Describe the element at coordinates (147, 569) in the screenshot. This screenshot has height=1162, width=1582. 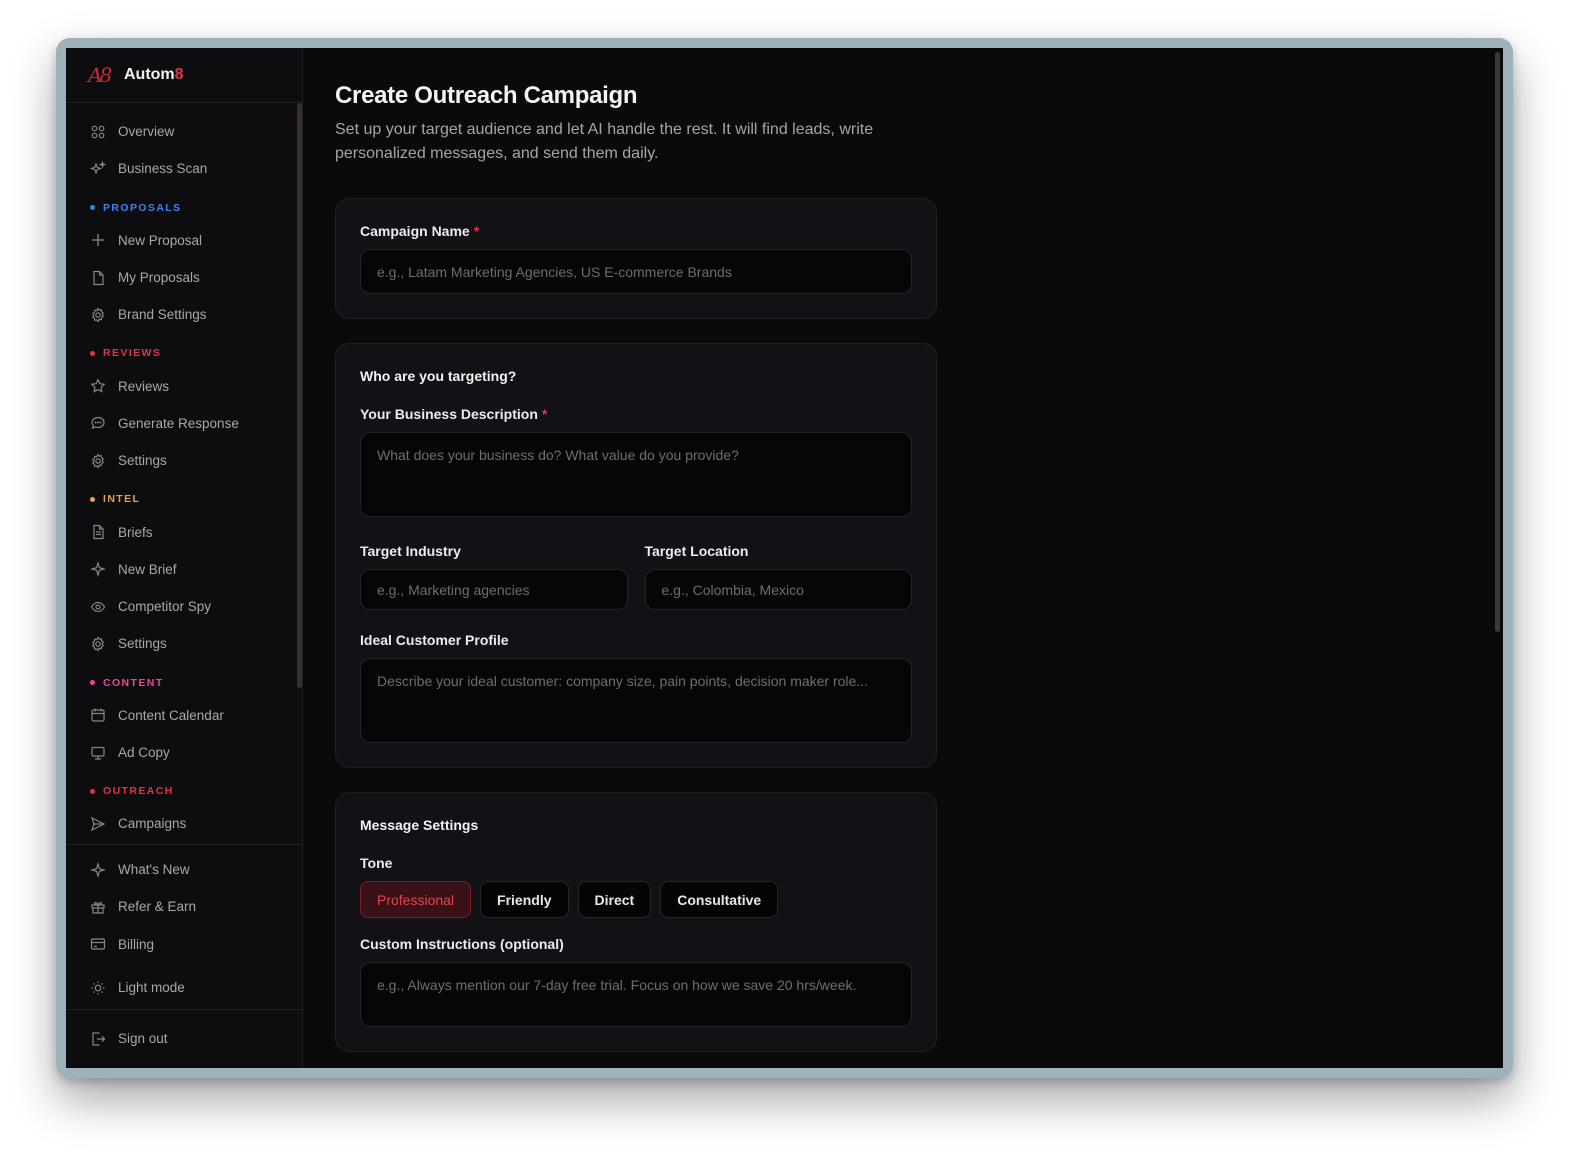
I see `sidebar-item-label: New Brief` at that location.